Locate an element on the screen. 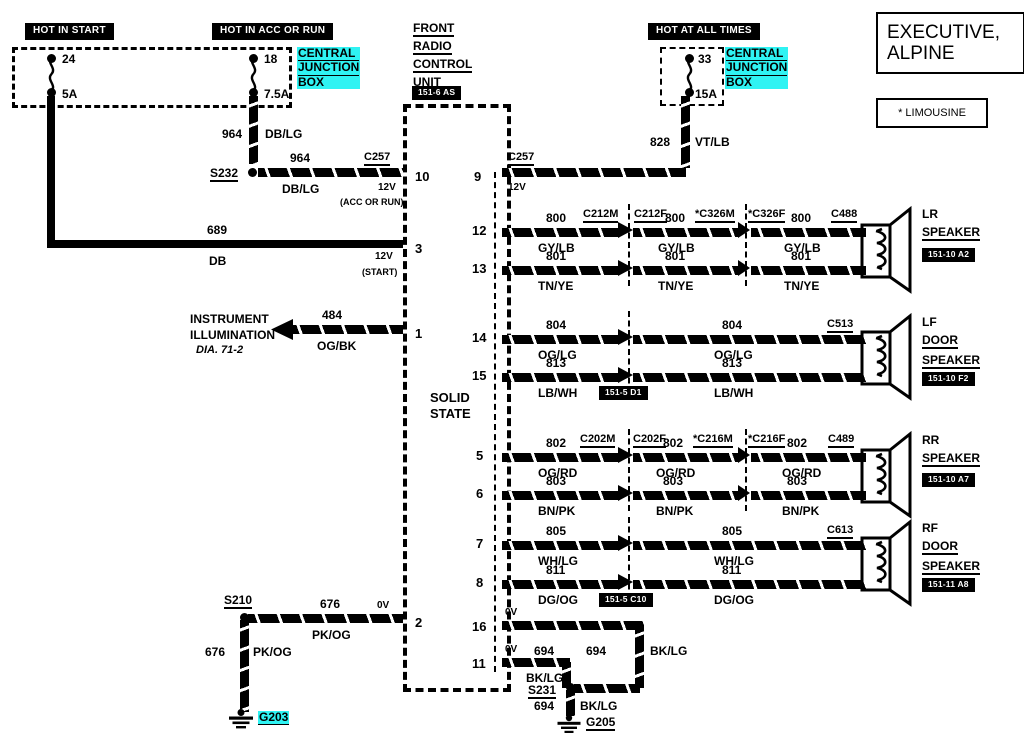 The width and height of the screenshot is (1024, 745). ground-symbol-g203-icon is located at coordinates (241, 719).